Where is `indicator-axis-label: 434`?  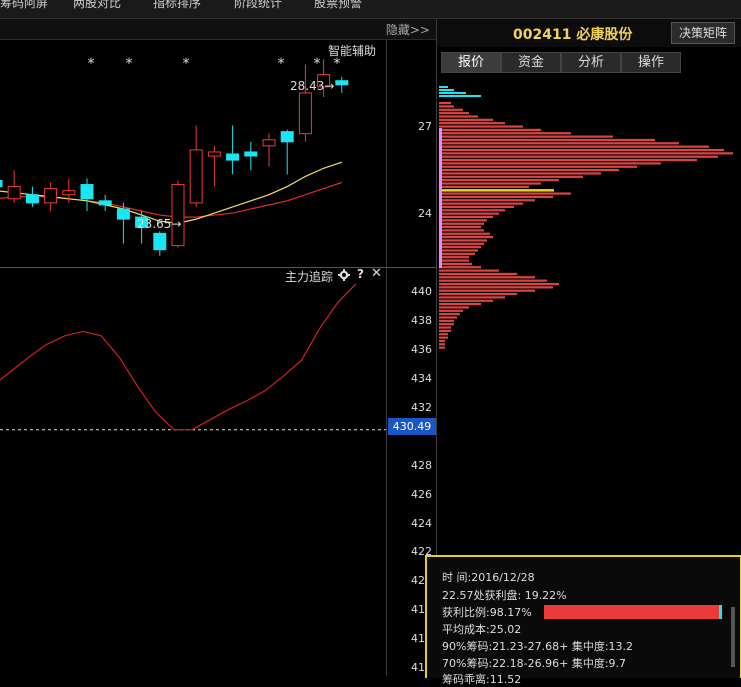
indicator-axis-label: 434 is located at coordinates (421, 379).